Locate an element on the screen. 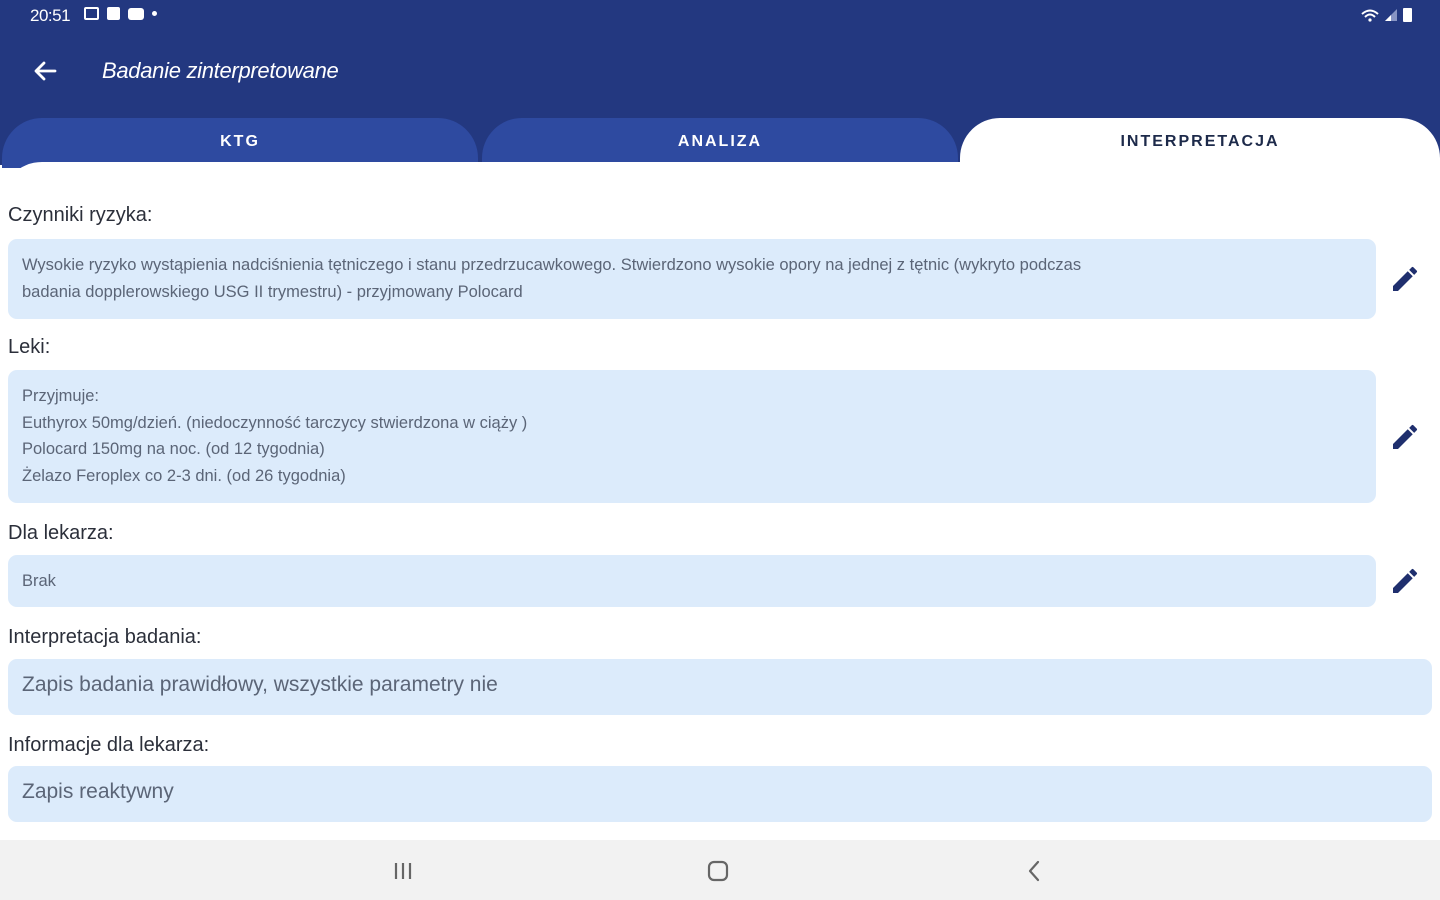 The height and width of the screenshot is (900, 1440). system-nav-bar is located at coordinates (720, 870).